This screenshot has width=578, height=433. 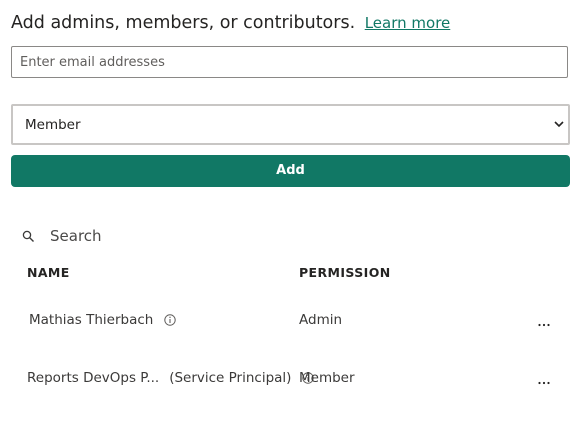 What do you see at coordinates (53, 125) in the screenshot?
I see `role-select-value: Member` at bounding box center [53, 125].